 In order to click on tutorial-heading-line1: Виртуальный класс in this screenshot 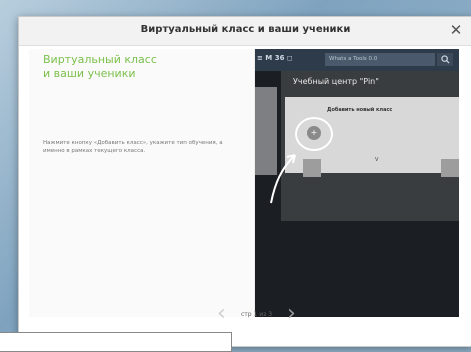, I will do `click(100, 59)`.